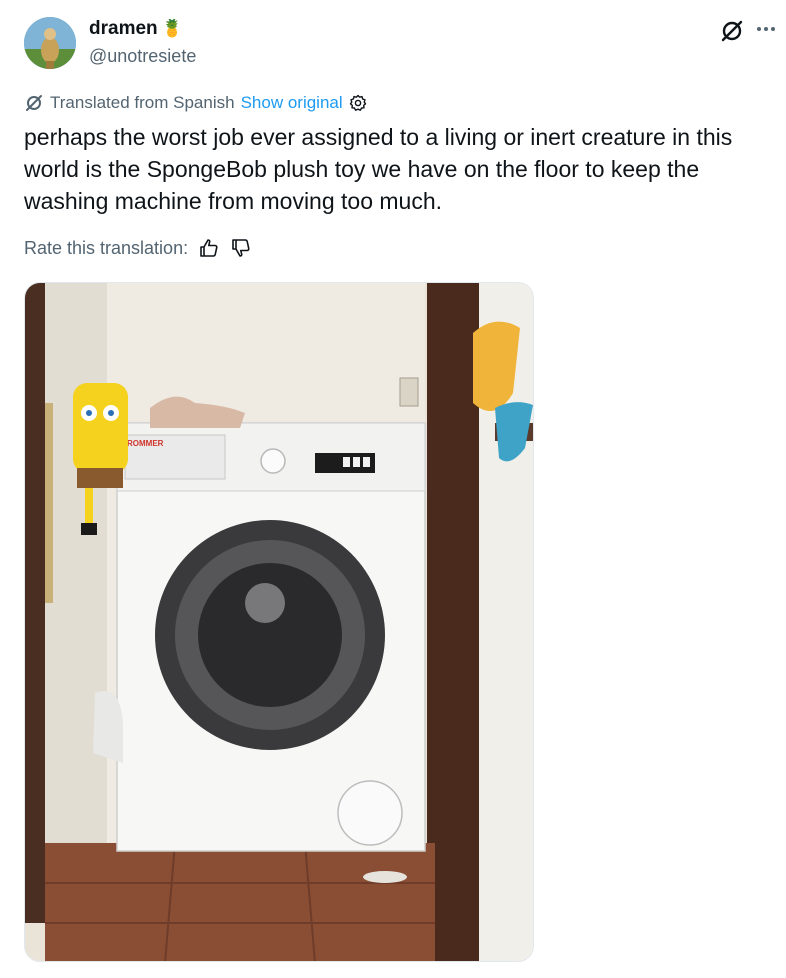 This screenshot has width=786, height=978. What do you see at coordinates (209, 248) in the screenshot?
I see `thumbs-up-icon` at bounding box center [209, 248].